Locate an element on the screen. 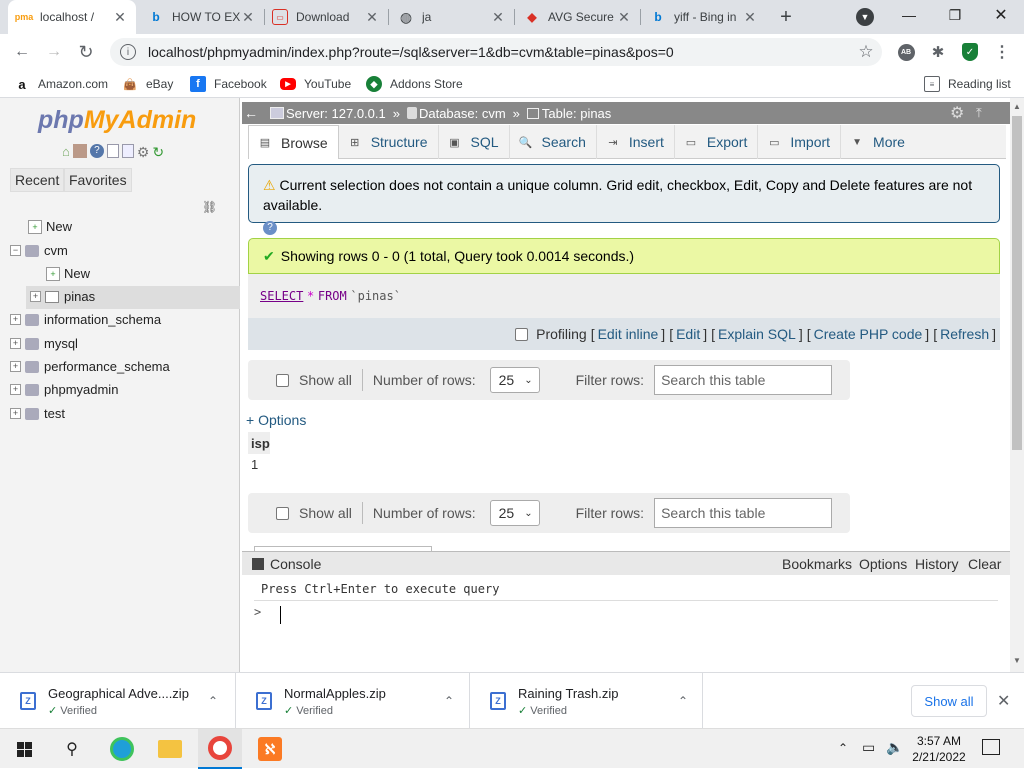 This screenshot has height=769, width=1024. clock: 3:57 AM 2/21/2022 is located at coordinates (939, 749).